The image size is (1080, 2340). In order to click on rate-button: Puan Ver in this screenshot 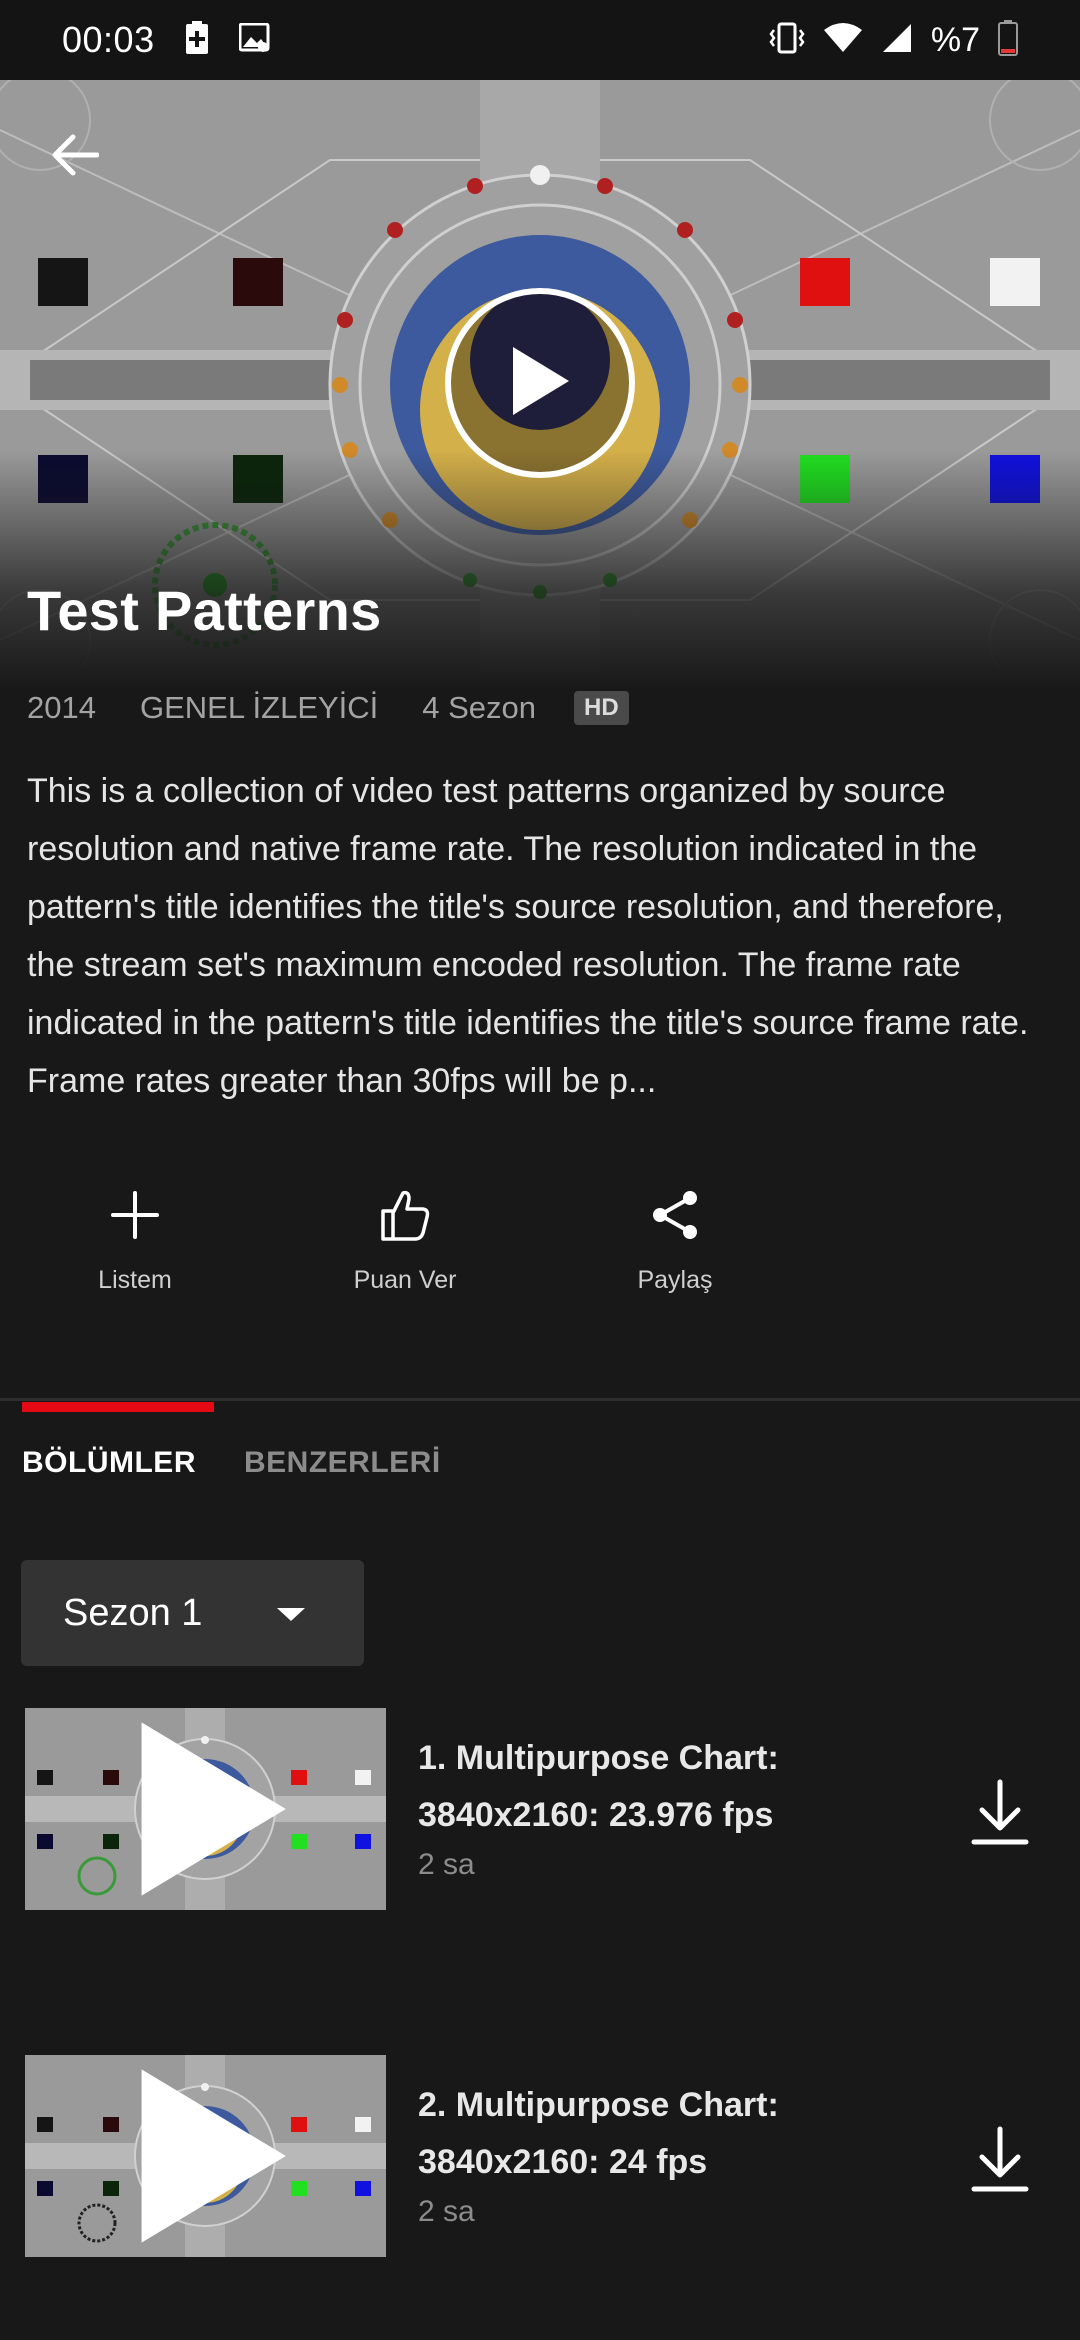, I will do `click(405, 1237)`.